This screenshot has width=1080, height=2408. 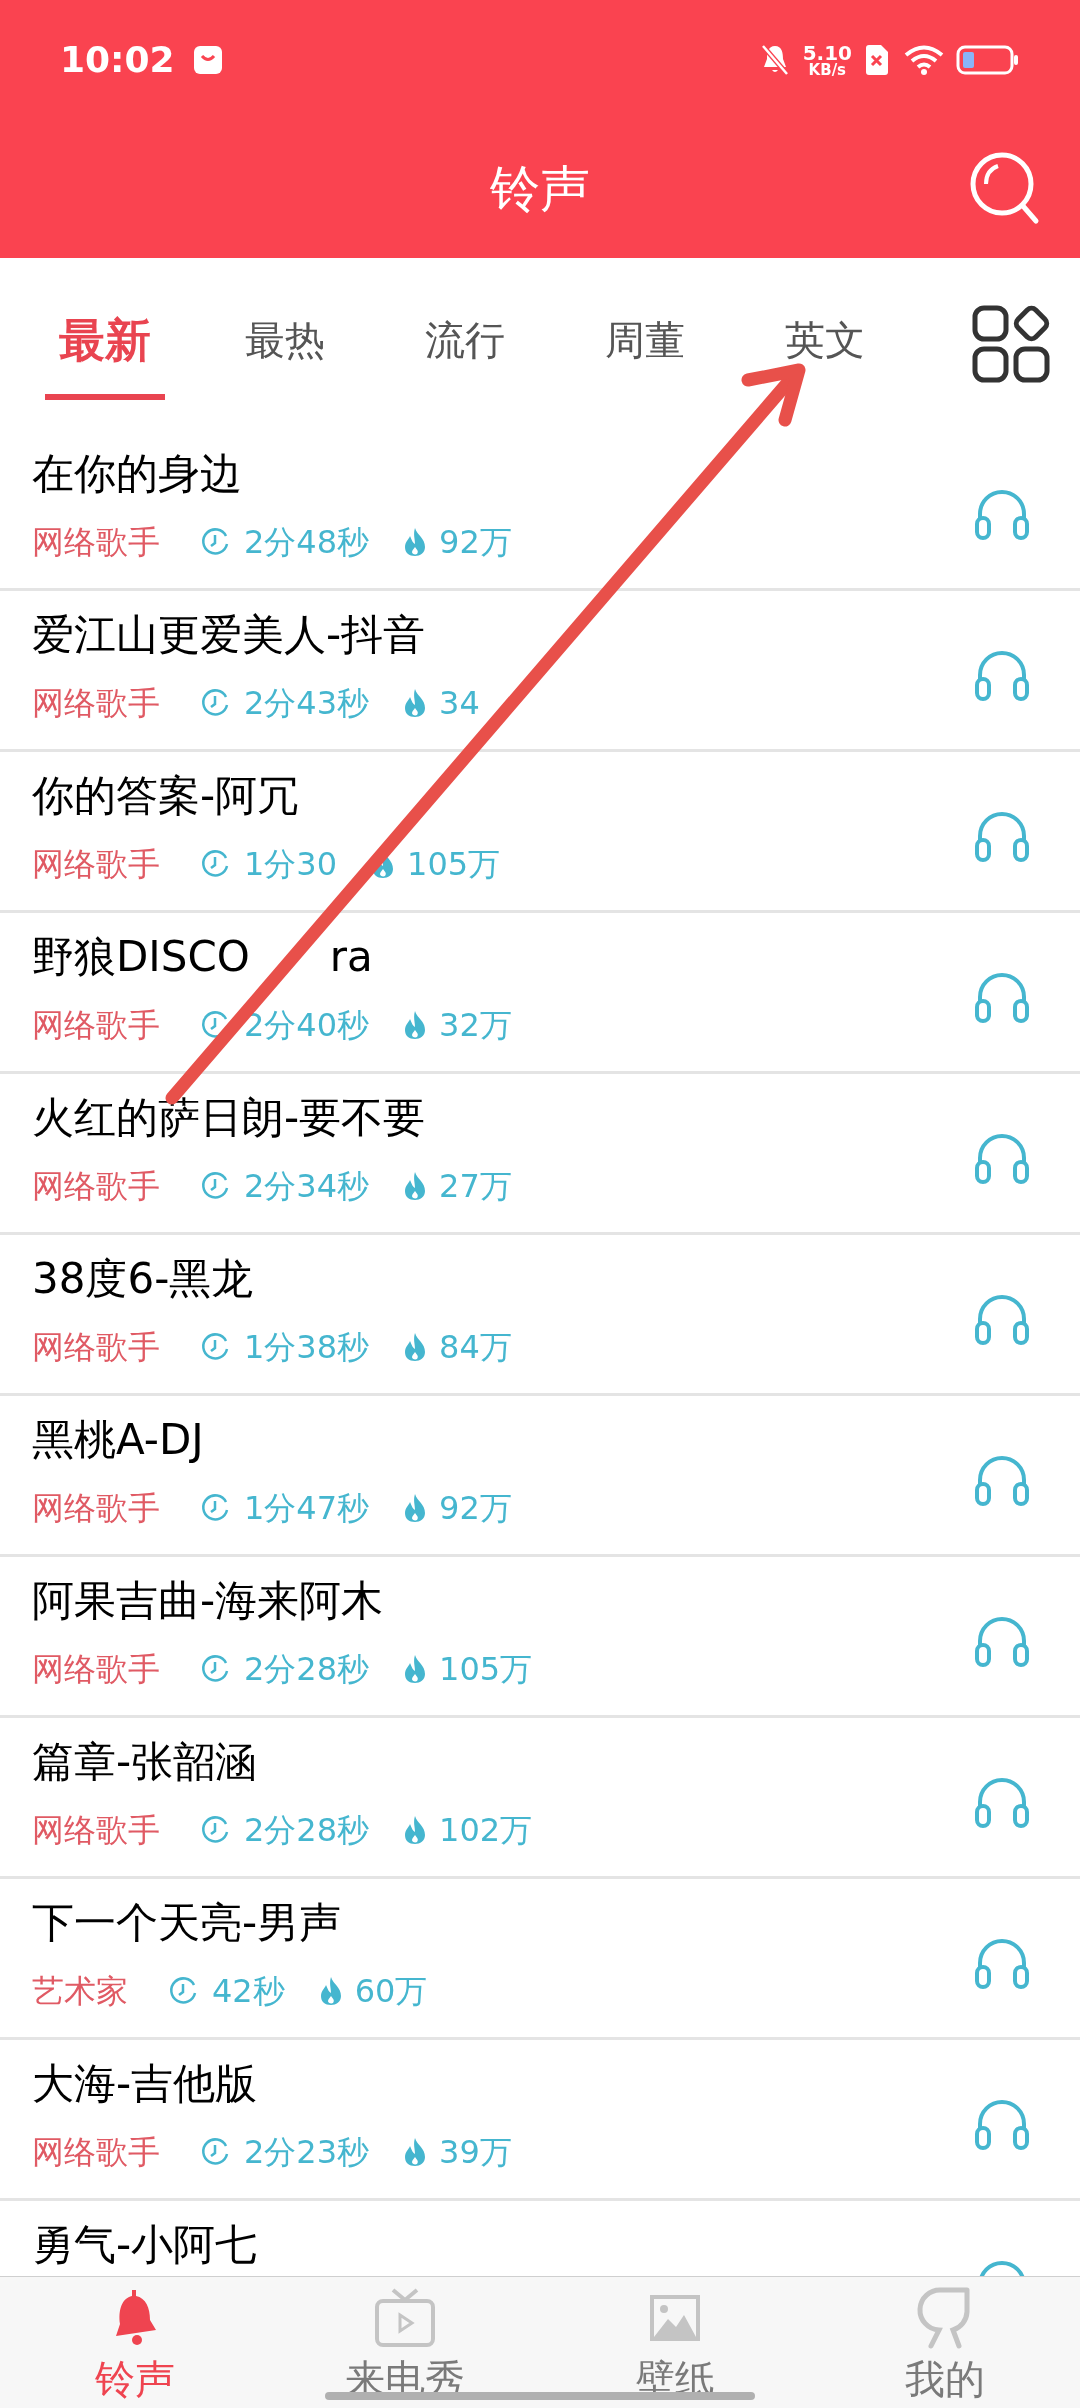 What do you see at coordinates (503, 1440) in the screenshot?
I see `song-title: 黑桃A-DJ` at bounding box center [503, 1440].